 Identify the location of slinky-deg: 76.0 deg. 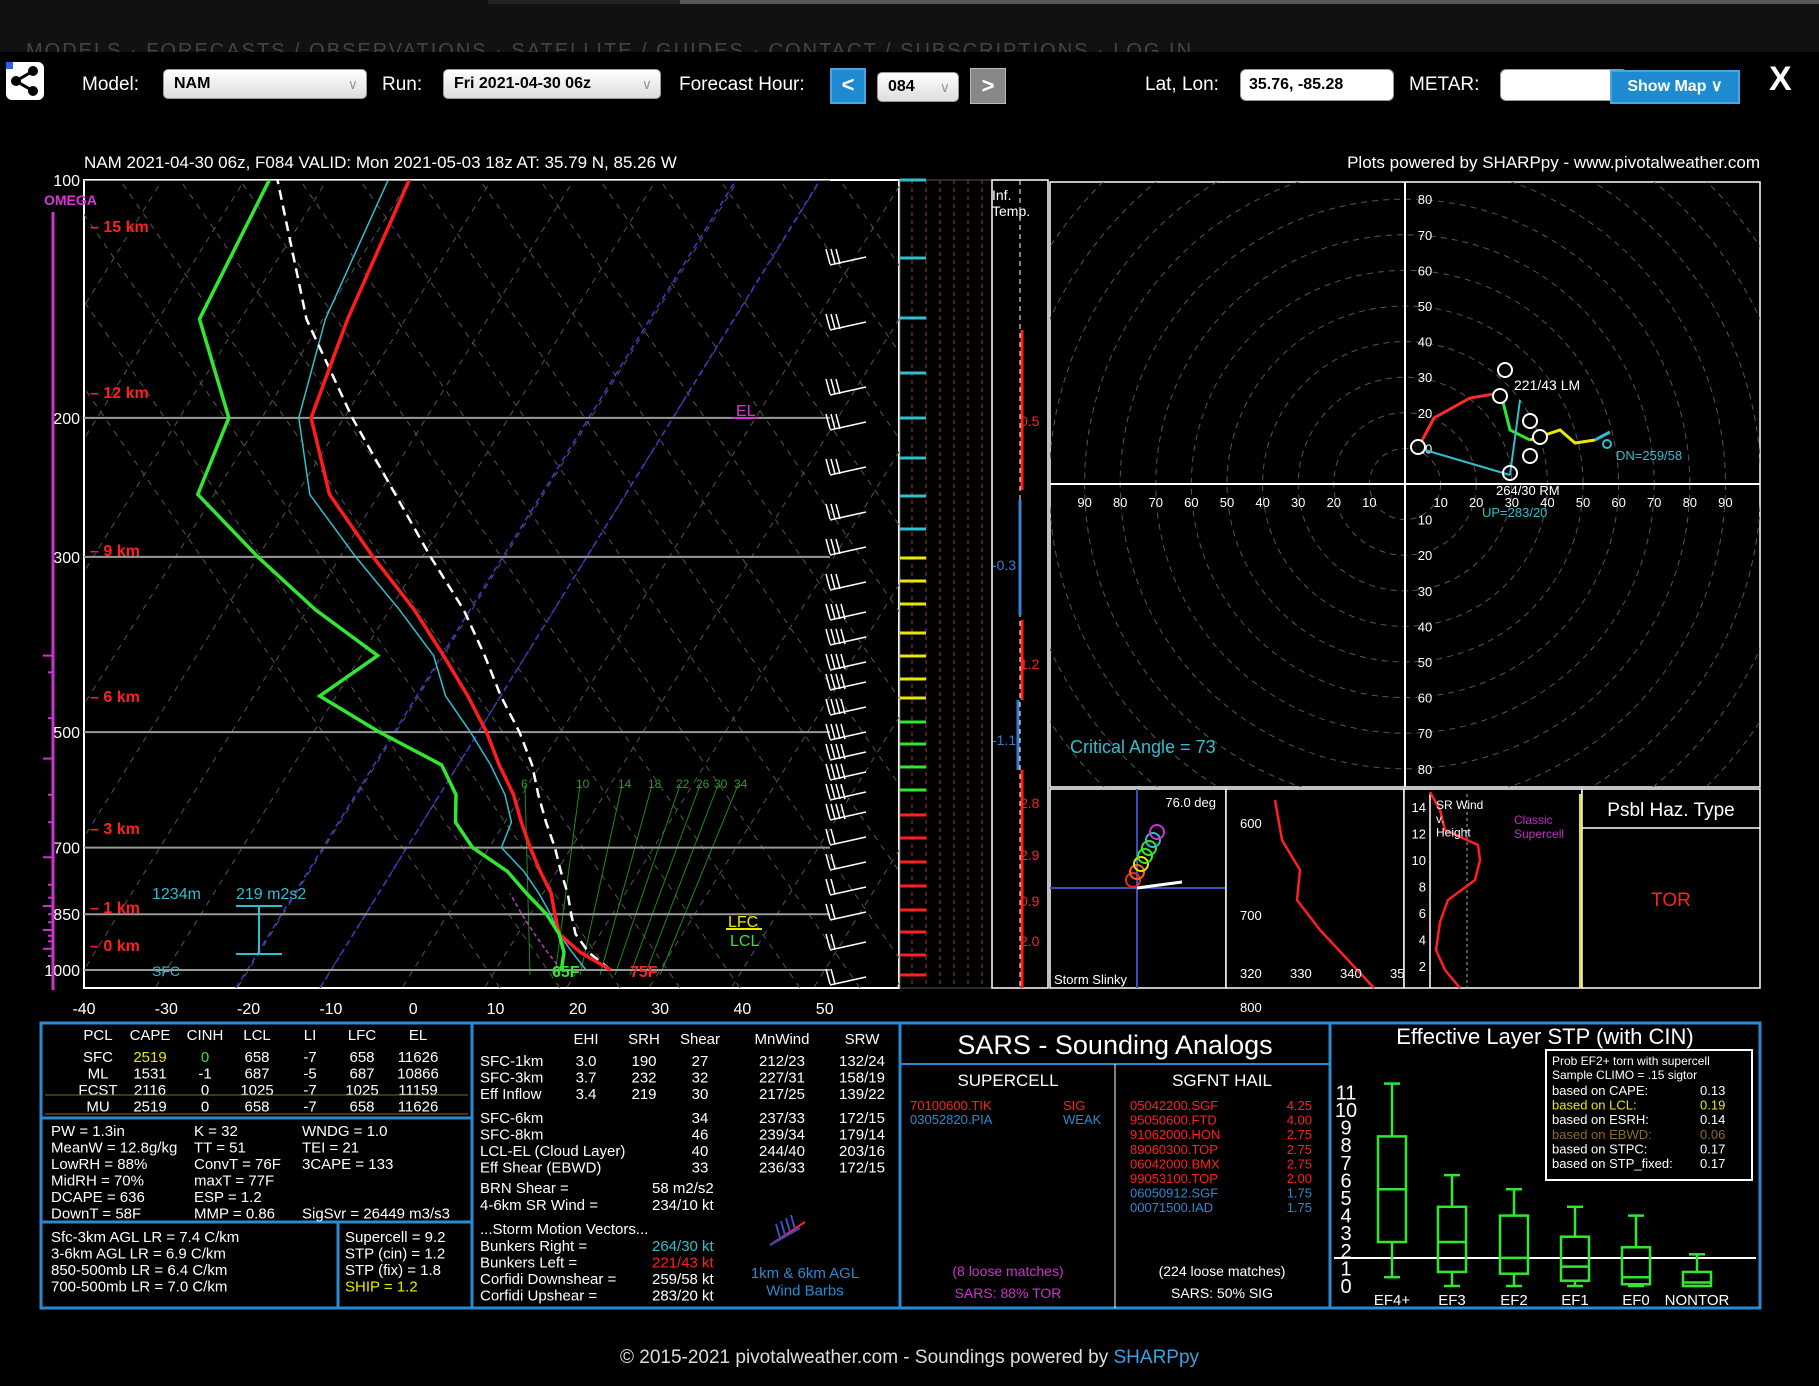
(1190, 802).